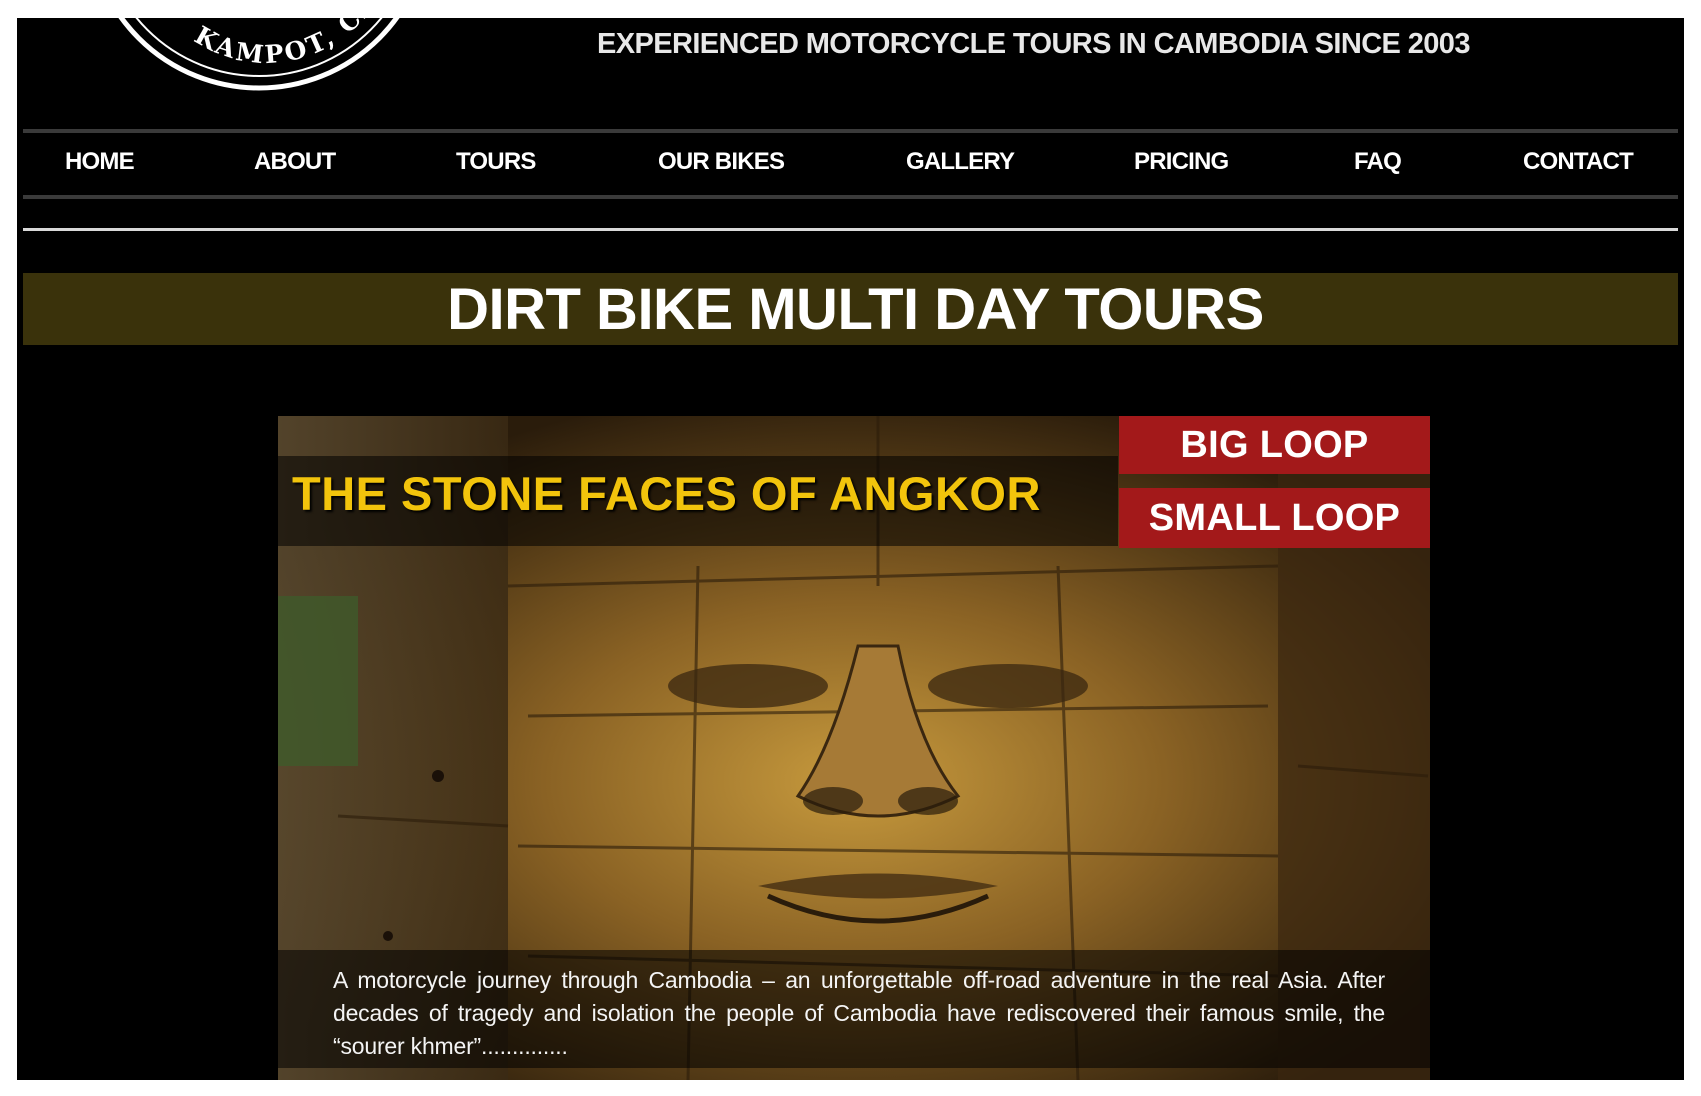 The height and width of the screenshot is (1096, 1701). I want to click on header-separator, so click(850, 229).